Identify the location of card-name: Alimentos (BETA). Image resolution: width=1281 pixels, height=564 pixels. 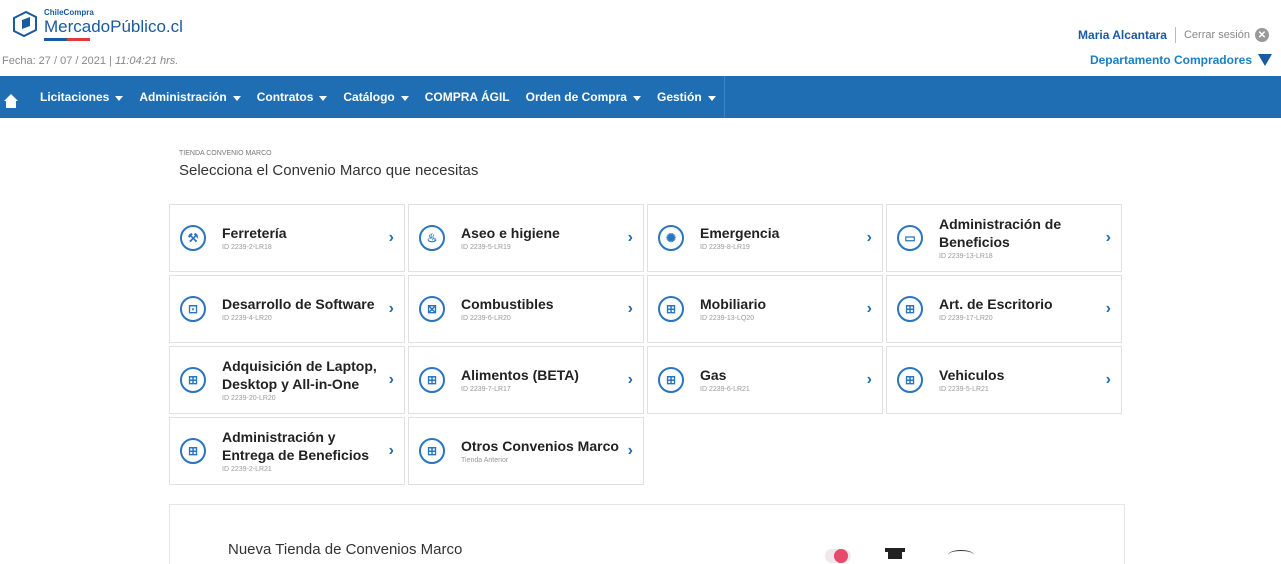
(520, 374).